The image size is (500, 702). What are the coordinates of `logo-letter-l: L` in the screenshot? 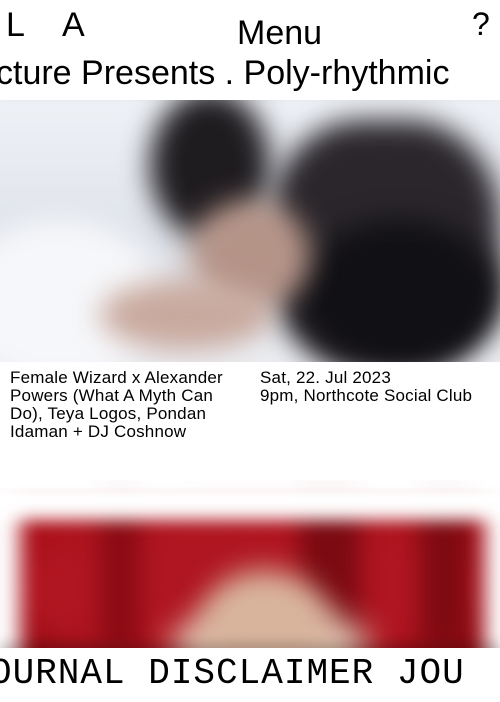 It's located at (15, 25).